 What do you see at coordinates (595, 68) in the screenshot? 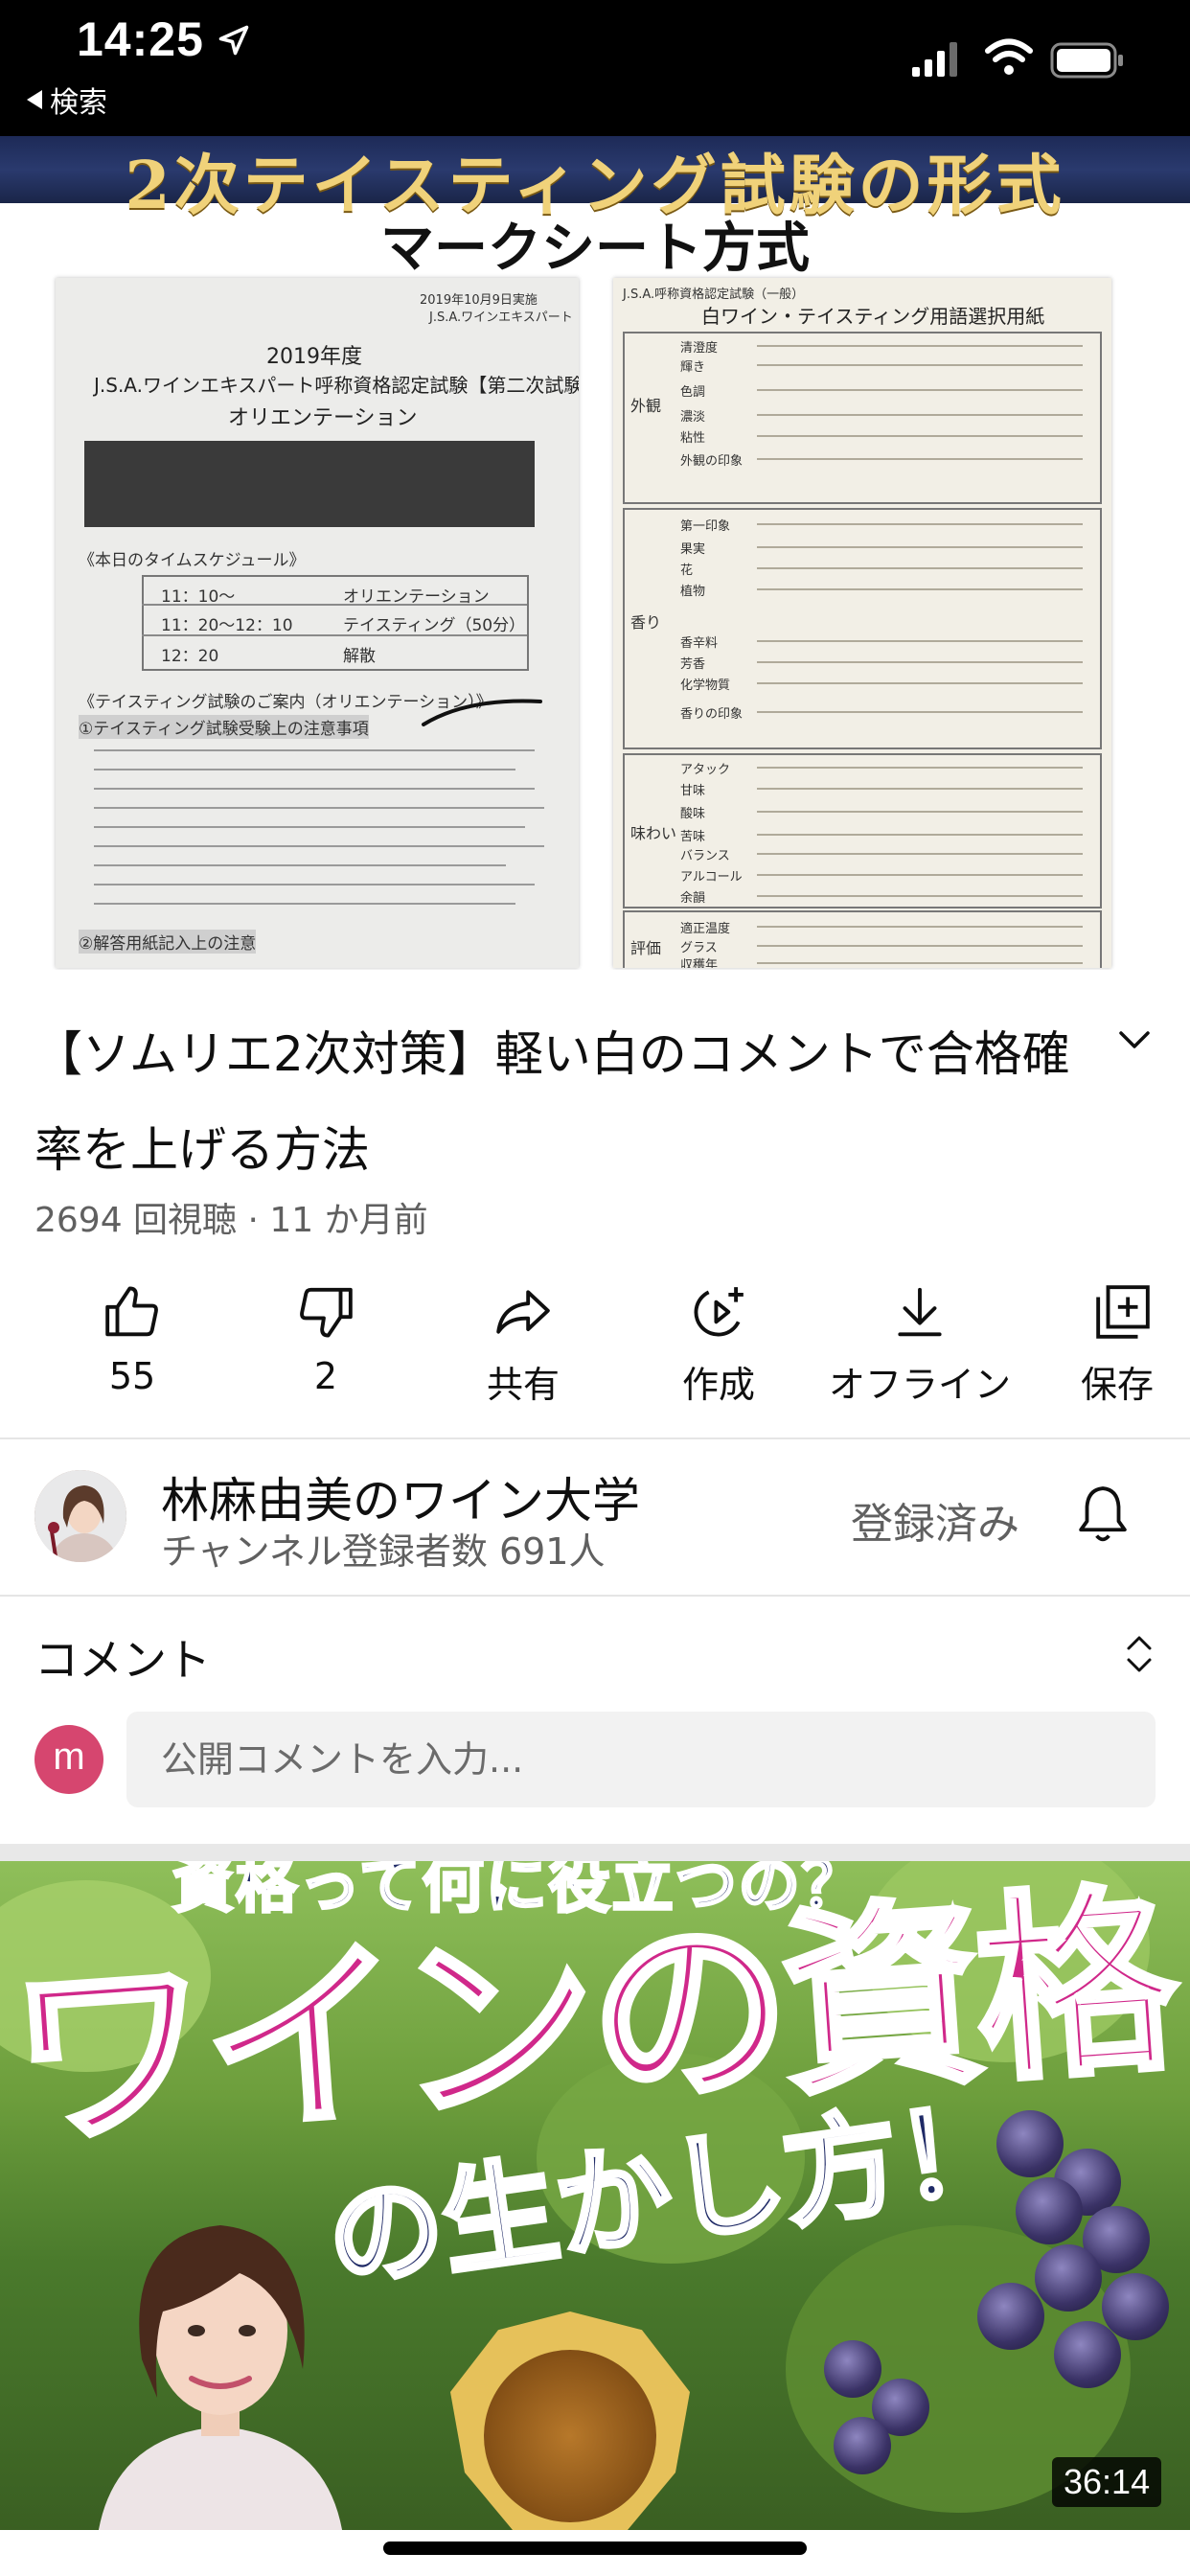
I see `status-bar: 14:25 検索` at bounding box center [595, 68].